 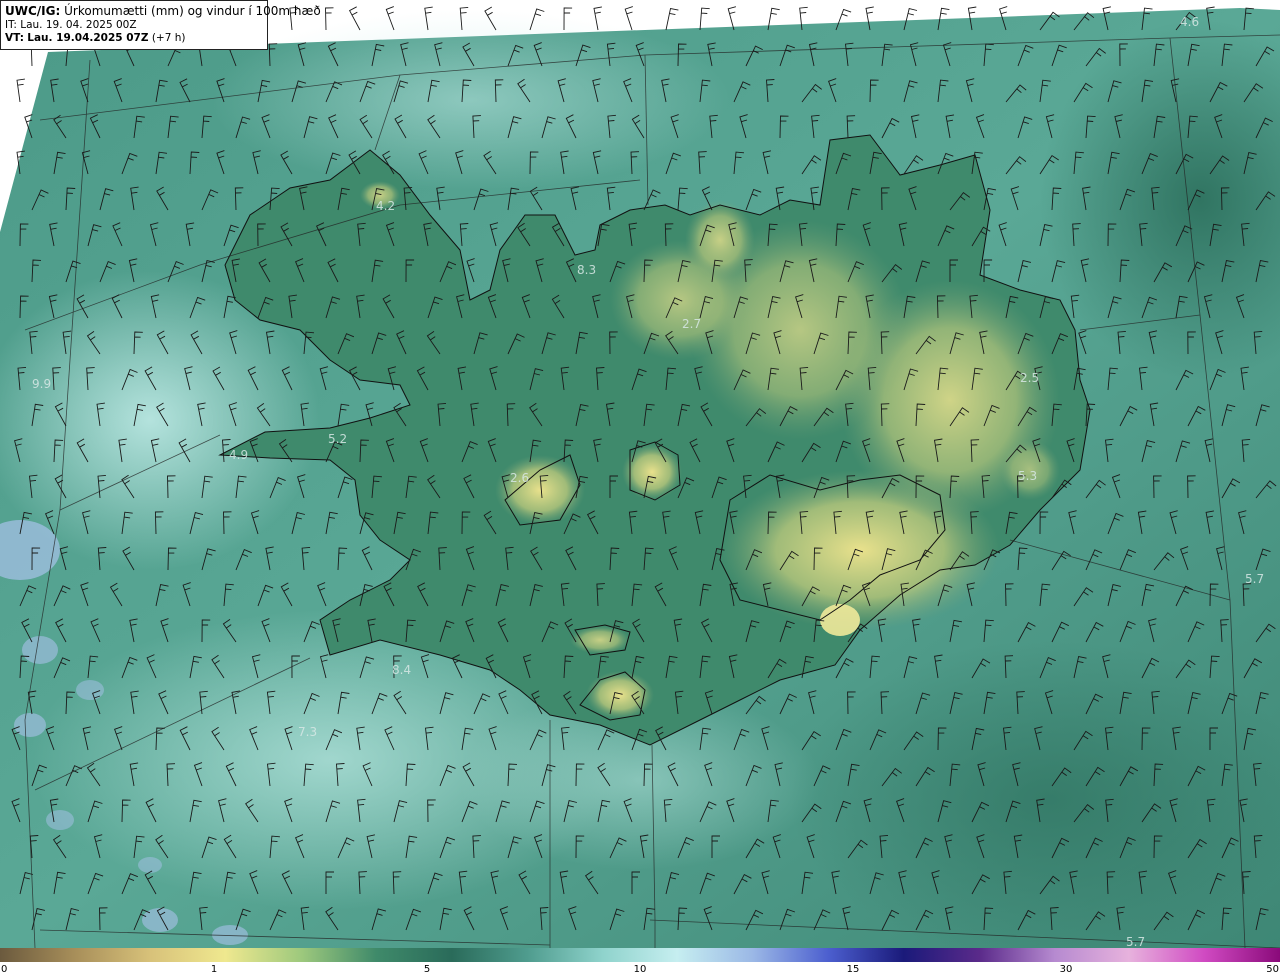 What do you see at coordinates (1027, 476) in the screenshot?
I see `map-label-eastfjords: 5.3` at bounding box center [1027, 476].